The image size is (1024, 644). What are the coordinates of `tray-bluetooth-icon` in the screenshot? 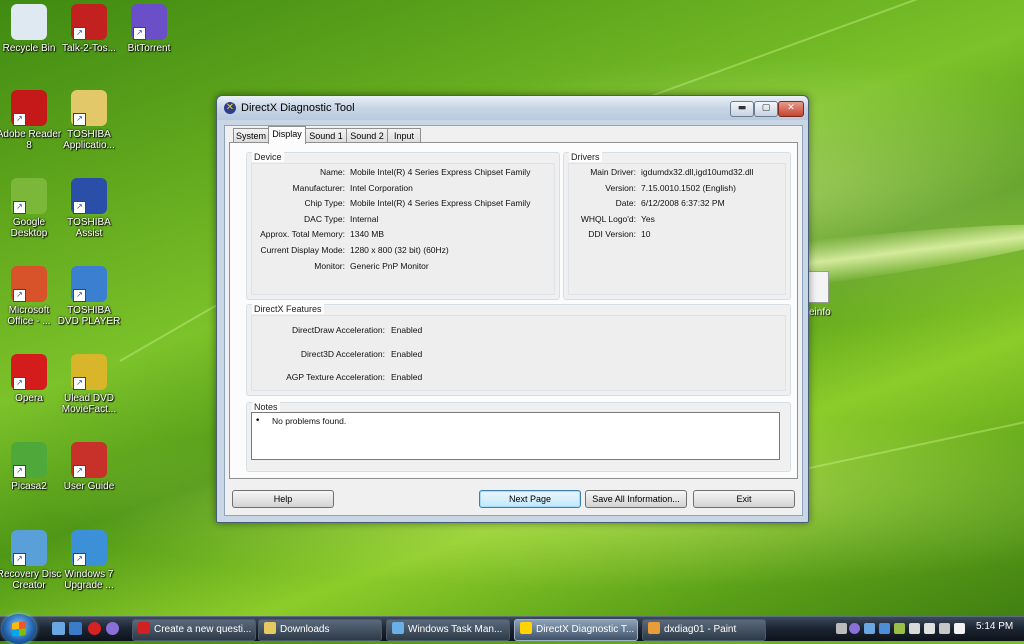 It's located at (884, 628).